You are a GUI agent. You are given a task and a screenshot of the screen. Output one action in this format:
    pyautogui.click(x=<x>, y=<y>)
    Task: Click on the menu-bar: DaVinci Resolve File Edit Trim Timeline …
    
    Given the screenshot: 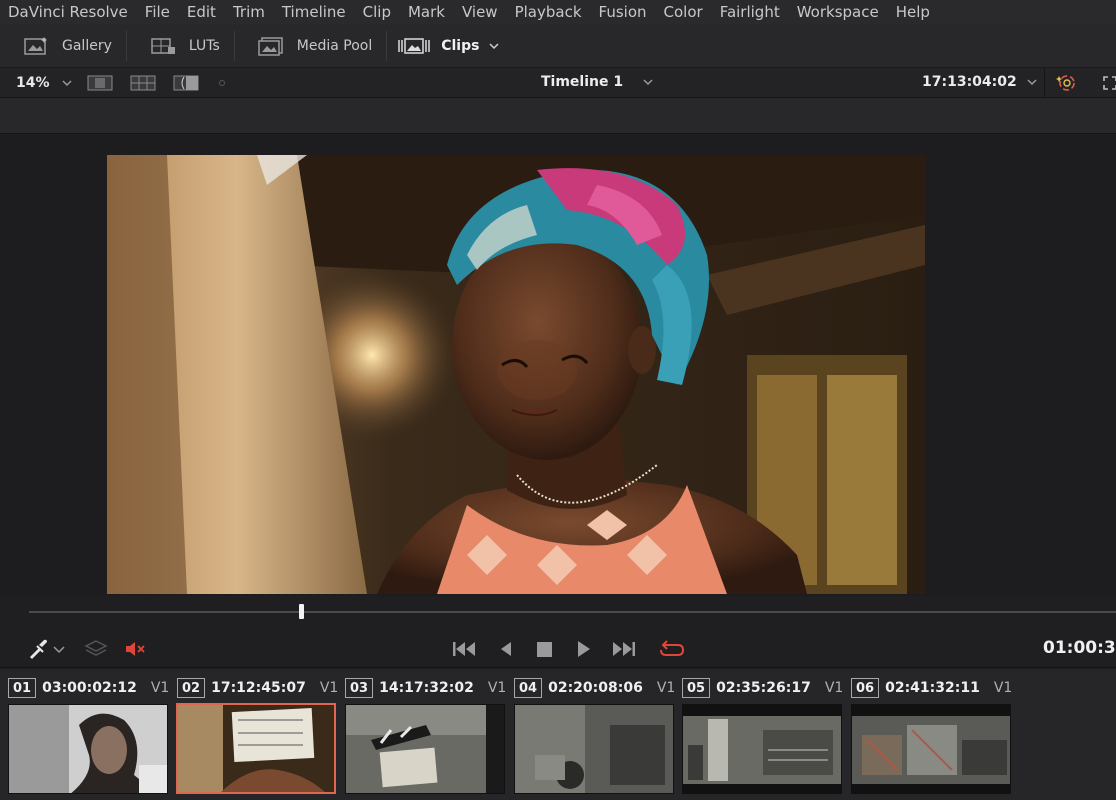 What is the action you would take?
    pyautogui.click(x=558, y=12)
    